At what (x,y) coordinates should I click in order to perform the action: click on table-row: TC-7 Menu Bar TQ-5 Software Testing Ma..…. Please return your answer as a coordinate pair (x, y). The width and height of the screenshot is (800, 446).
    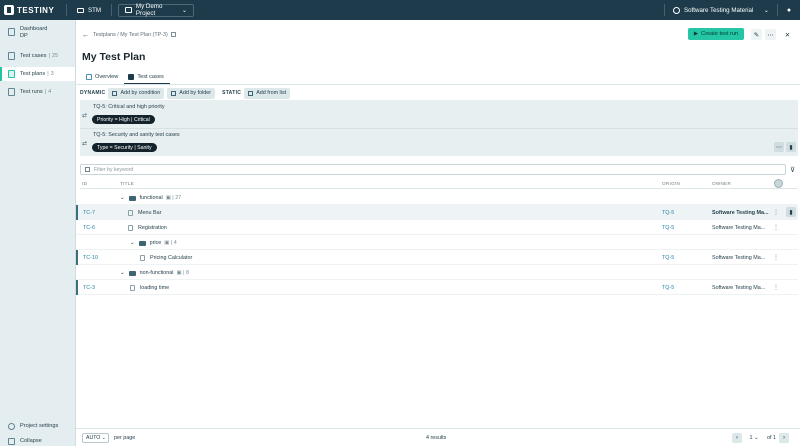
    Looking at the image, I should click on (437, 212).